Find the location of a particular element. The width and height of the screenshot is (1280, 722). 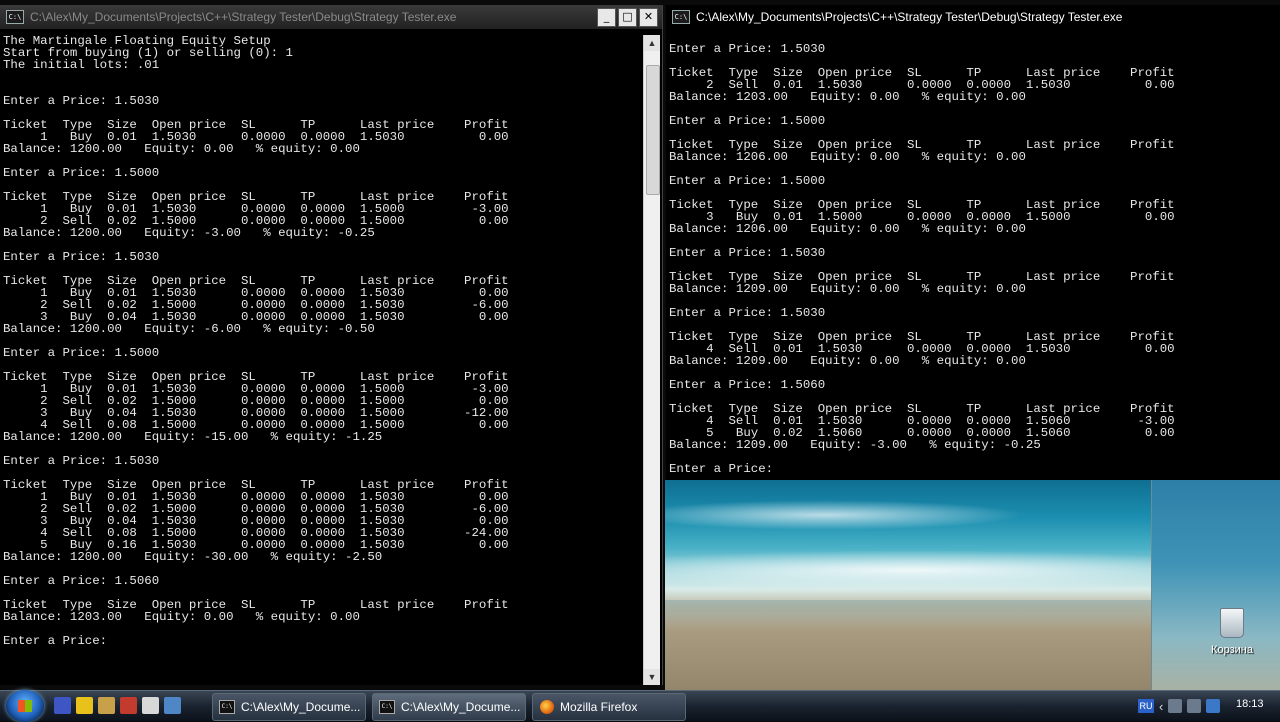

minimize-button: _ is located at coordinates (606, 17).